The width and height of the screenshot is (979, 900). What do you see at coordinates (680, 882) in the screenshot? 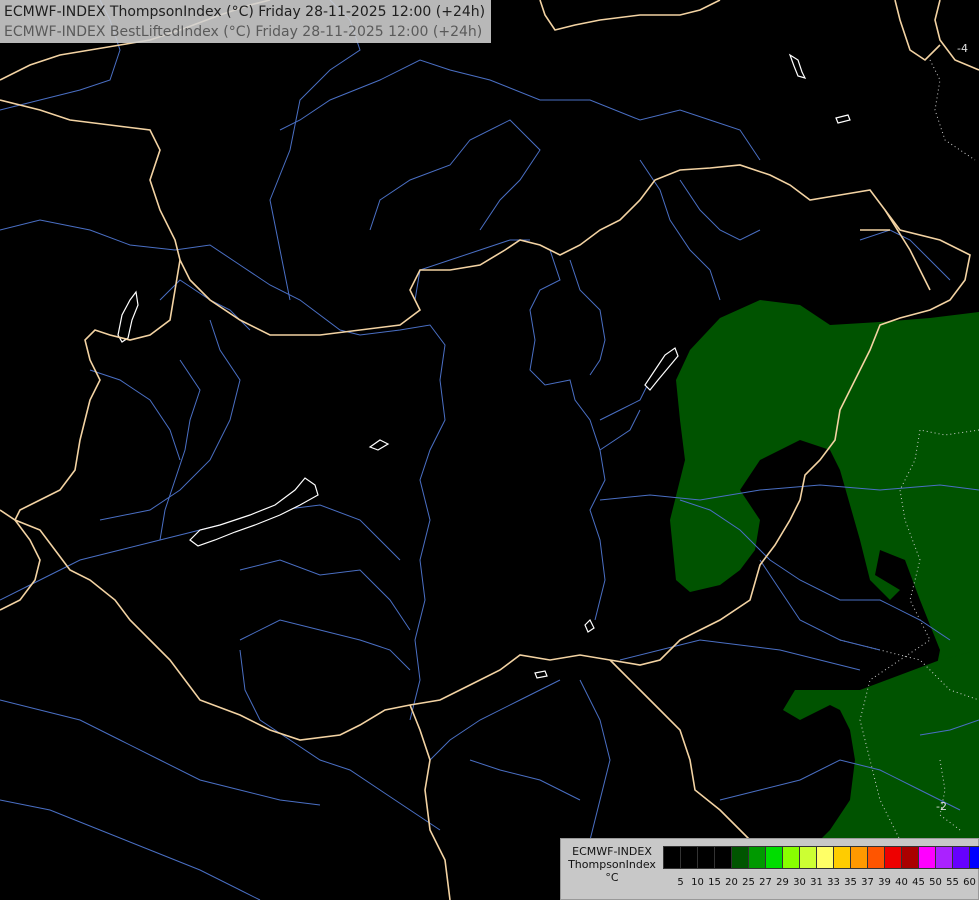
I see `legend-tick-label: 5` at bounding box center [680, 882].